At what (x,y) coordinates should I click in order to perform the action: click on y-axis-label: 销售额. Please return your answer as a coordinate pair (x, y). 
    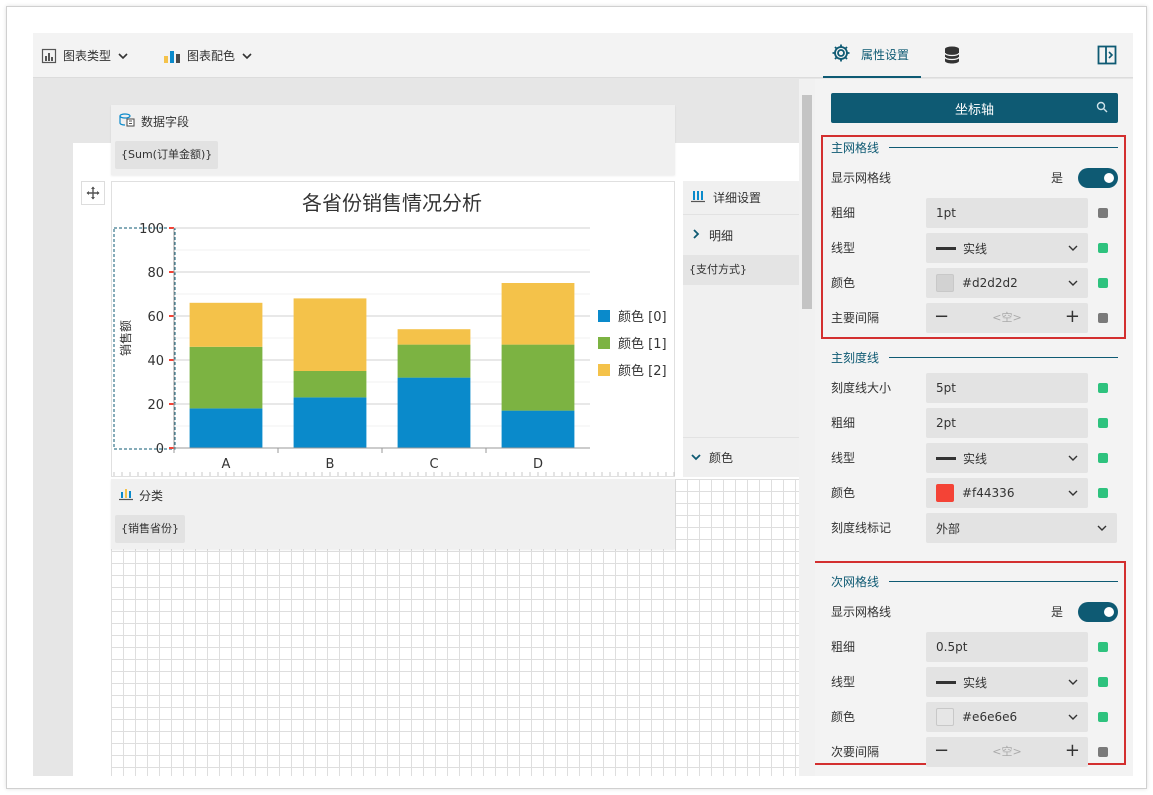
    Looking at the image, I should click on (125, 338).